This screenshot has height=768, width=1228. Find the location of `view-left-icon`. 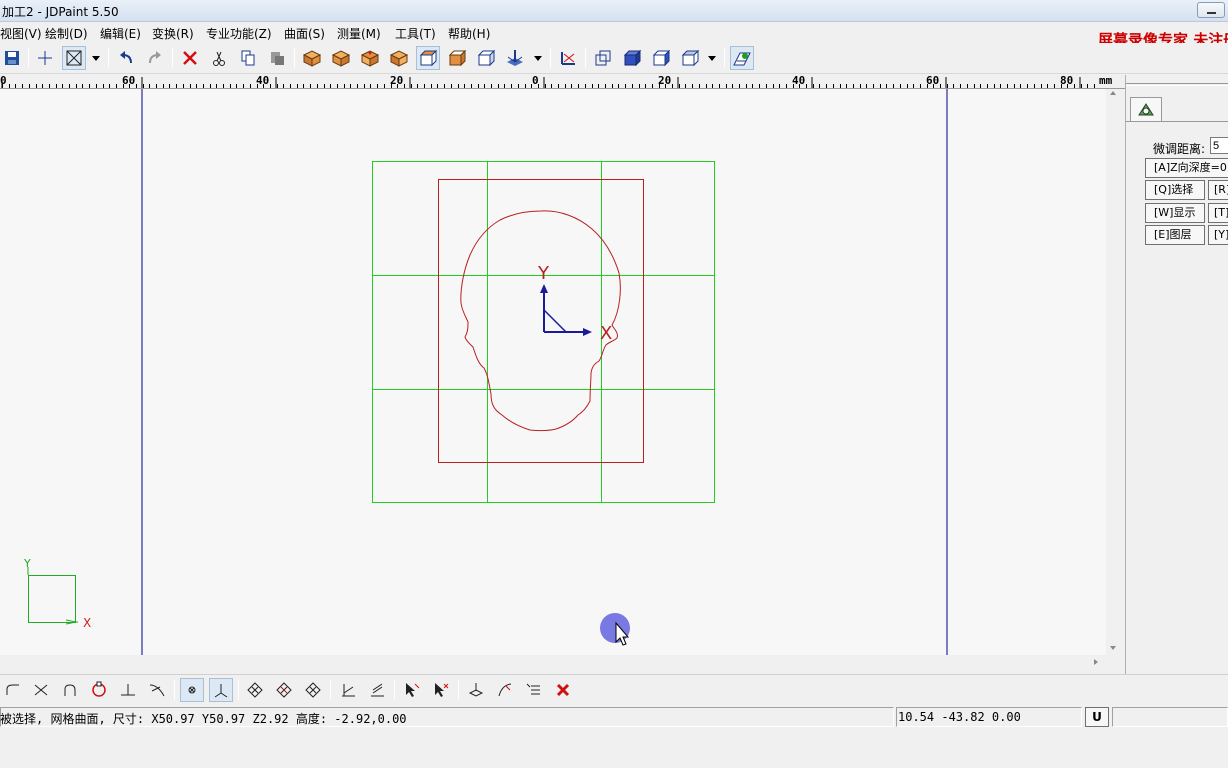

view-left-icon is located at coordinates (370, 58).